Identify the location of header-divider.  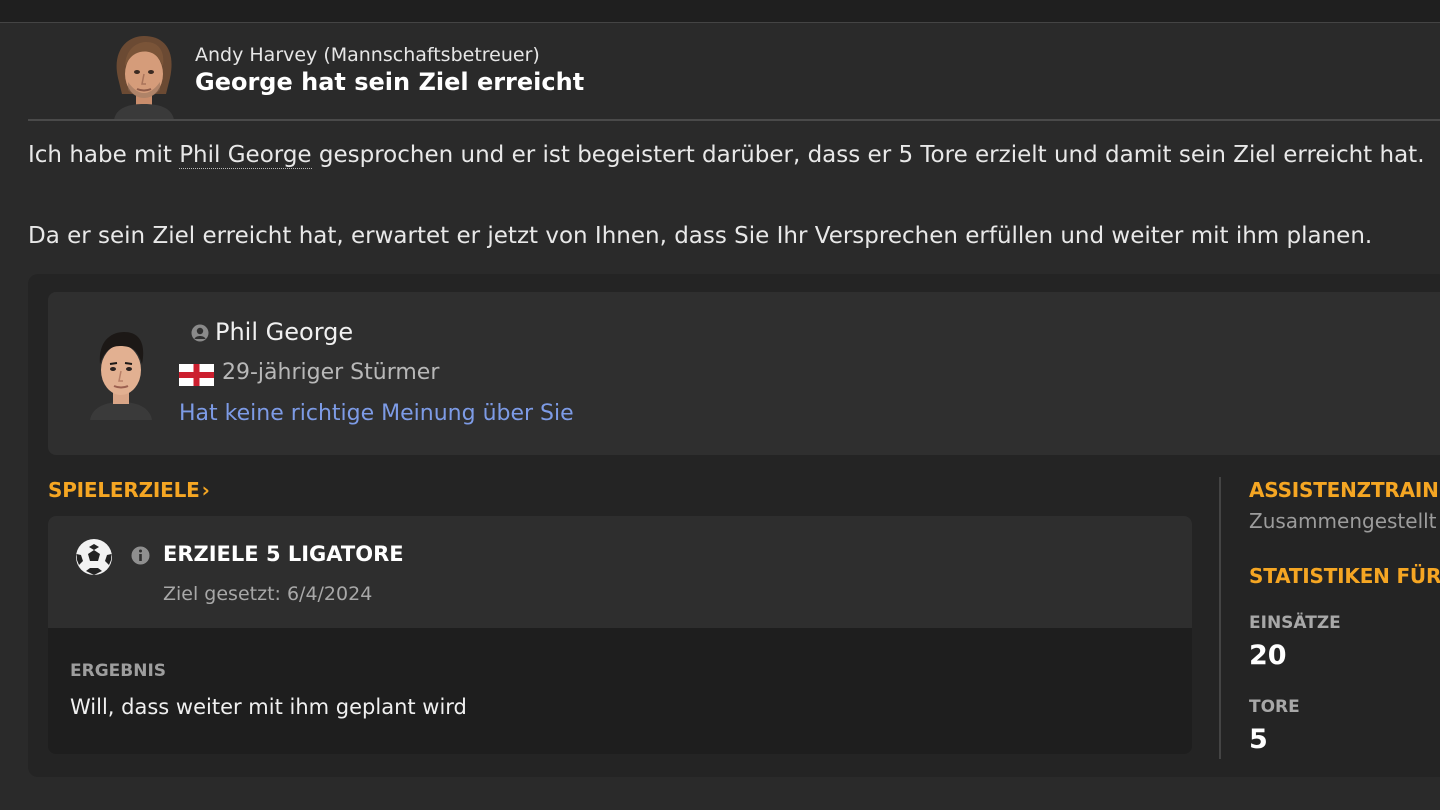
(734, 120).